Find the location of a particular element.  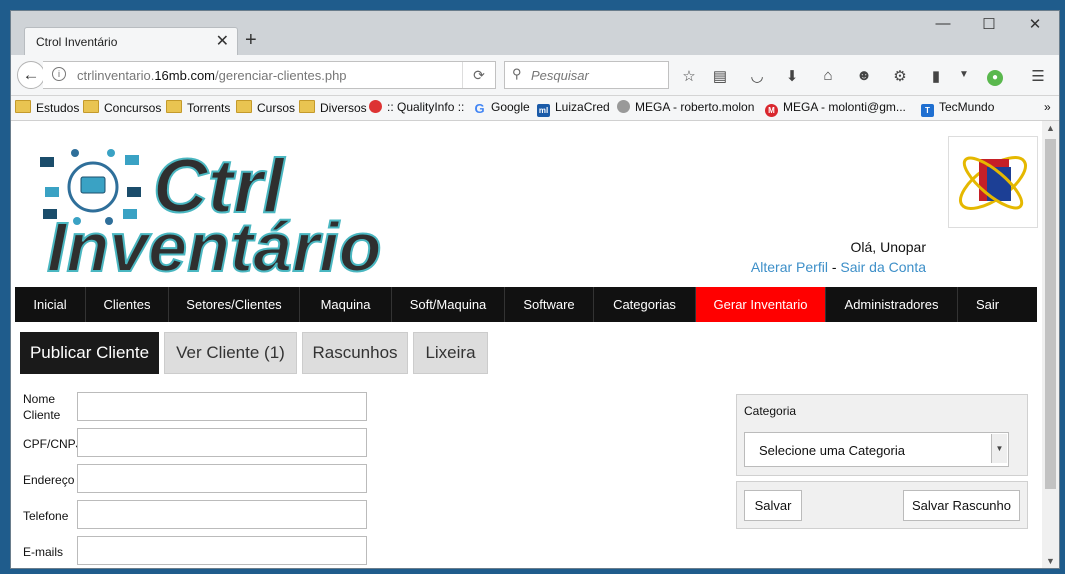

reading-list-icon: ▤ is located at coordinates (720, 76).